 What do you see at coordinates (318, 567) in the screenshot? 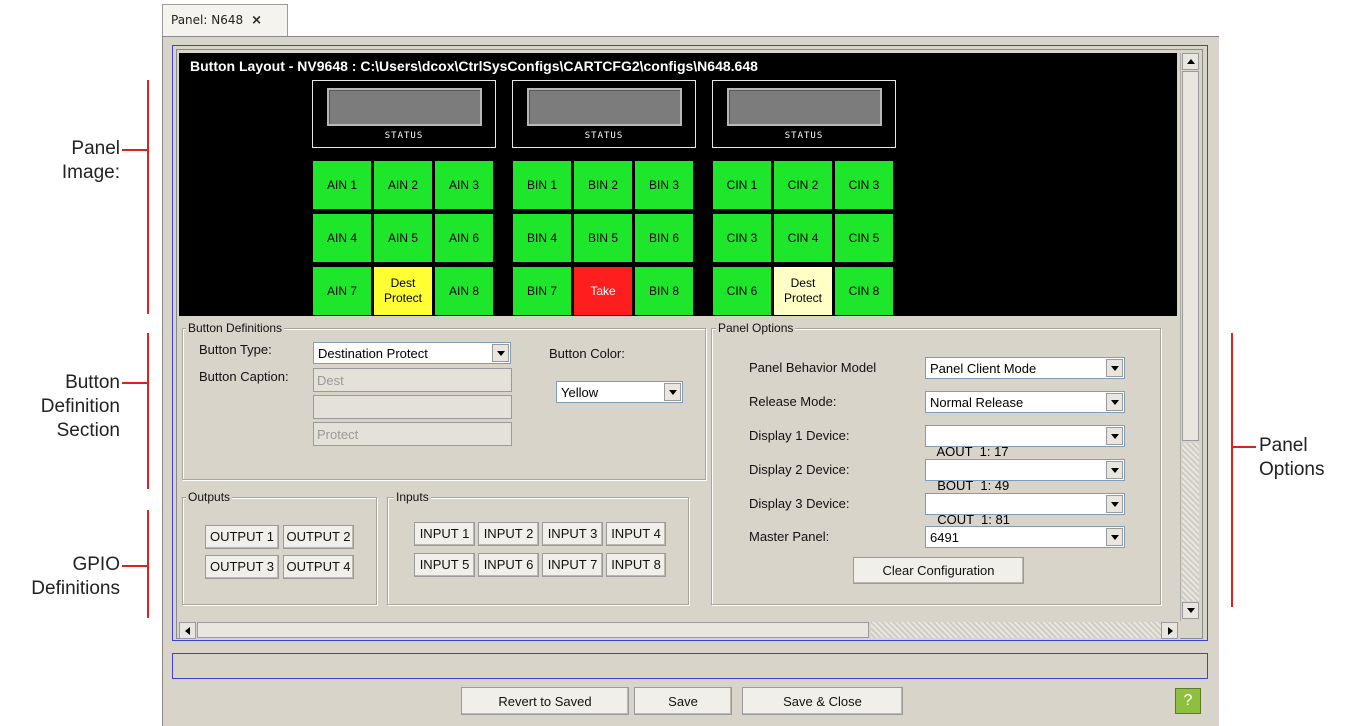
I see `output-4-button: OUTPUT 4` at bounding box center [318, 567].